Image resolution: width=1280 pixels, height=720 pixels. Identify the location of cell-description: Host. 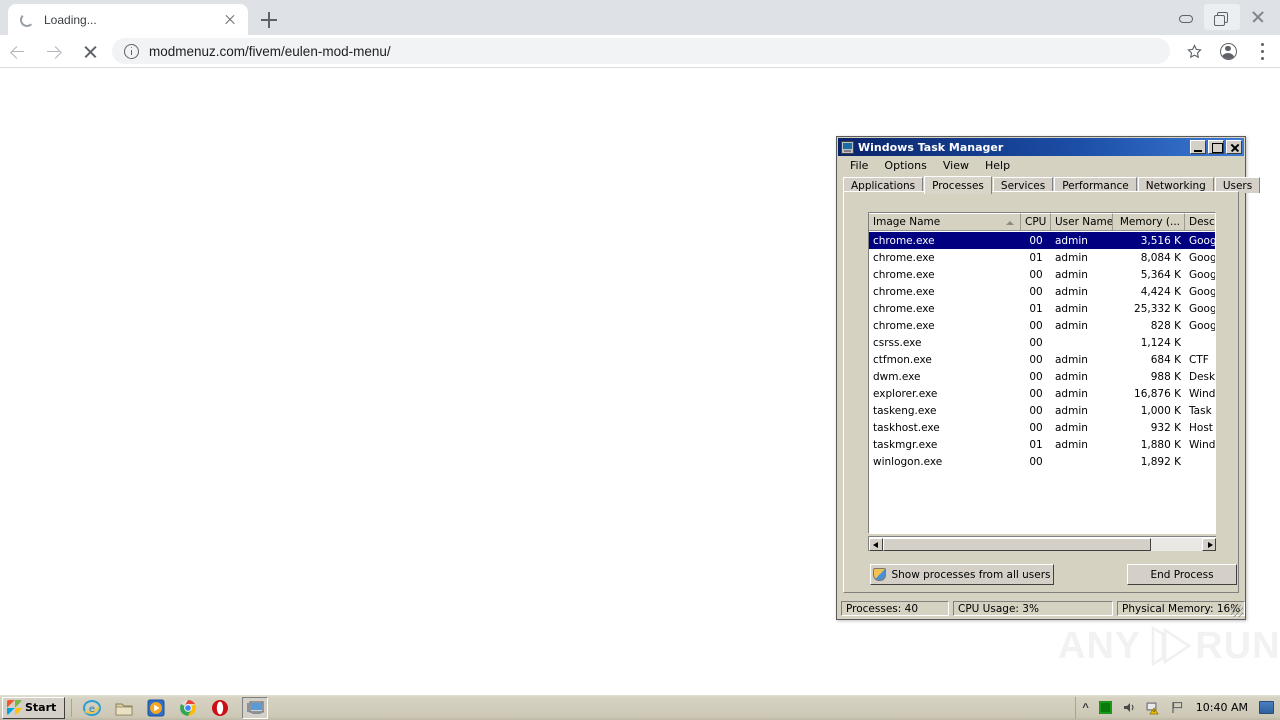
(1201, 427).